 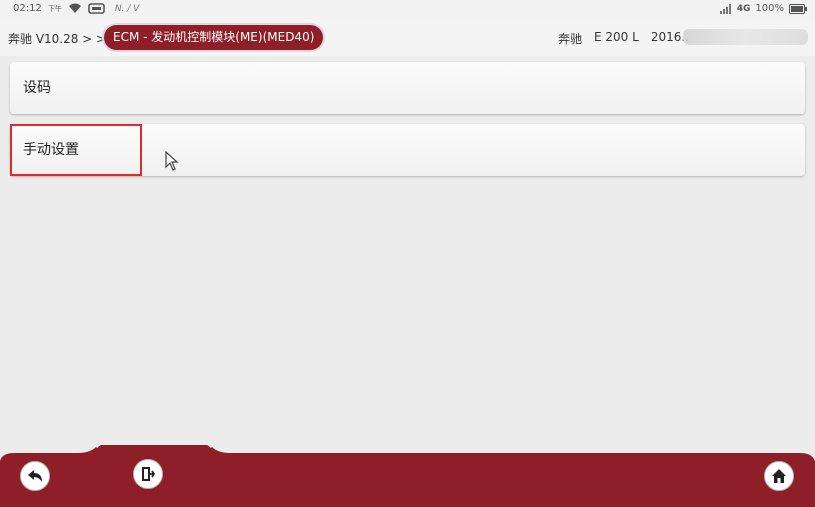 I want to click on breadcrumb-root: 奔驰 V10.28 > >, so click(x=57, y=38).